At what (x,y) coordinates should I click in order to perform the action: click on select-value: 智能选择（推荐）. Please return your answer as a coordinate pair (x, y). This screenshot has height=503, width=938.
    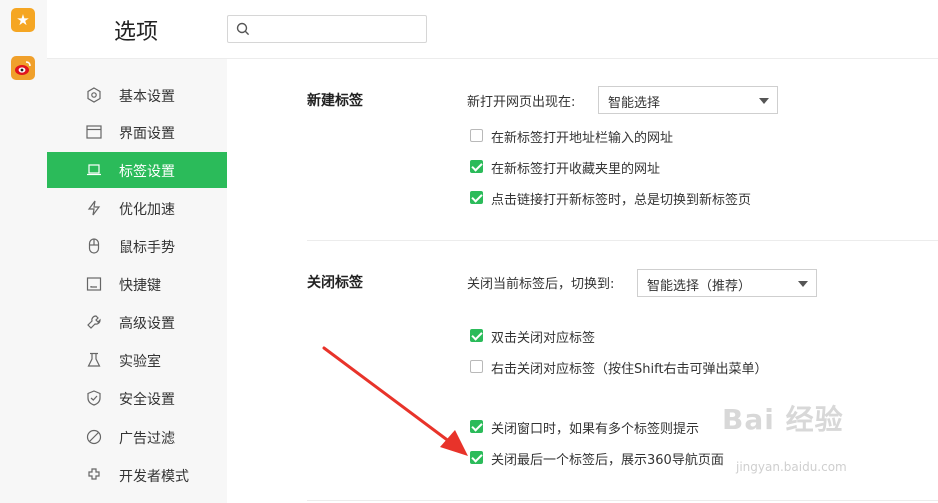
    Looking at the image, I should click on (699, 286).